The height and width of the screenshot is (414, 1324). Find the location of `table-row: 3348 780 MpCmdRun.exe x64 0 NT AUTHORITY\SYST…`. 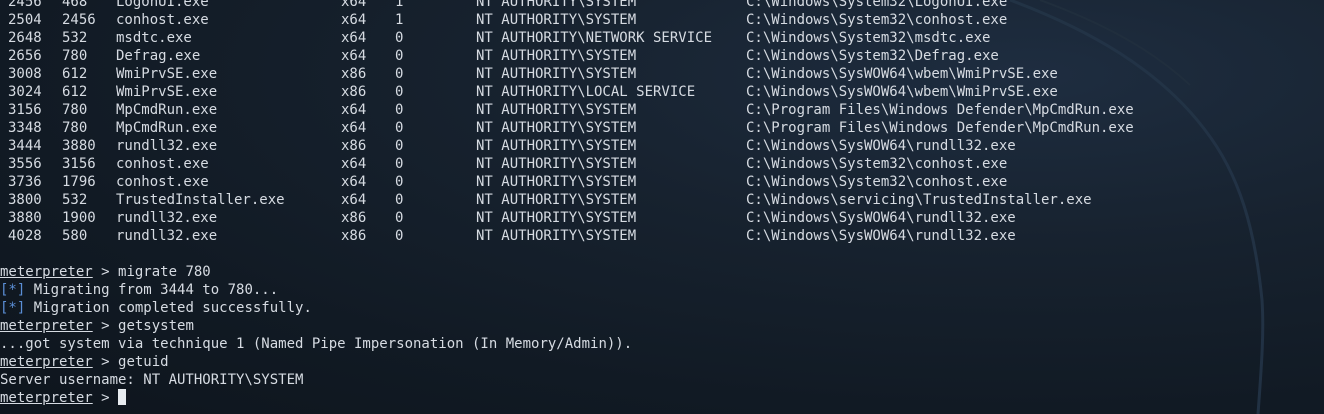

table-row: 3348 780 MpCmdRun.exe x64 0 NT AUTHORITY\SYST… is located at coordinates (662, 128).